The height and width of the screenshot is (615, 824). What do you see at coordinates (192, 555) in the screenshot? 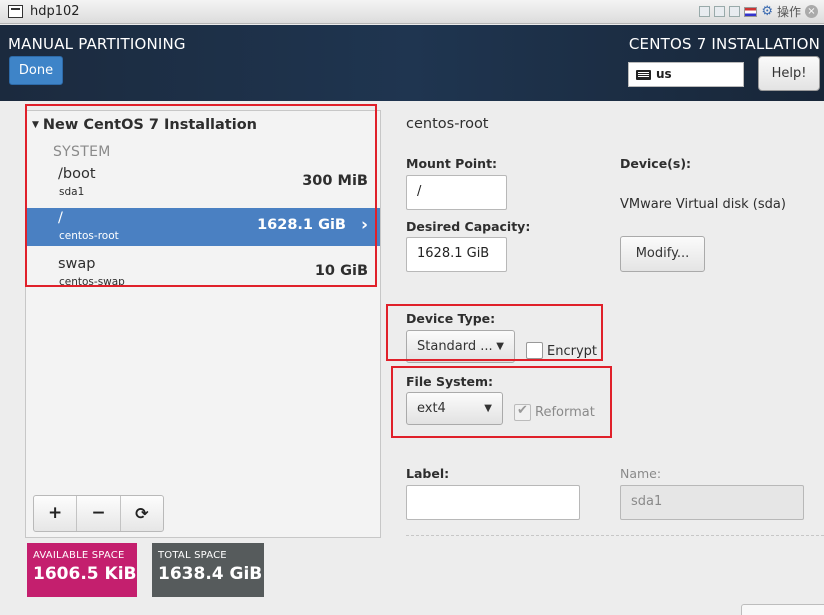
I see `total-space-label: TOTAL SPACE` at bounding box center [192, 555].